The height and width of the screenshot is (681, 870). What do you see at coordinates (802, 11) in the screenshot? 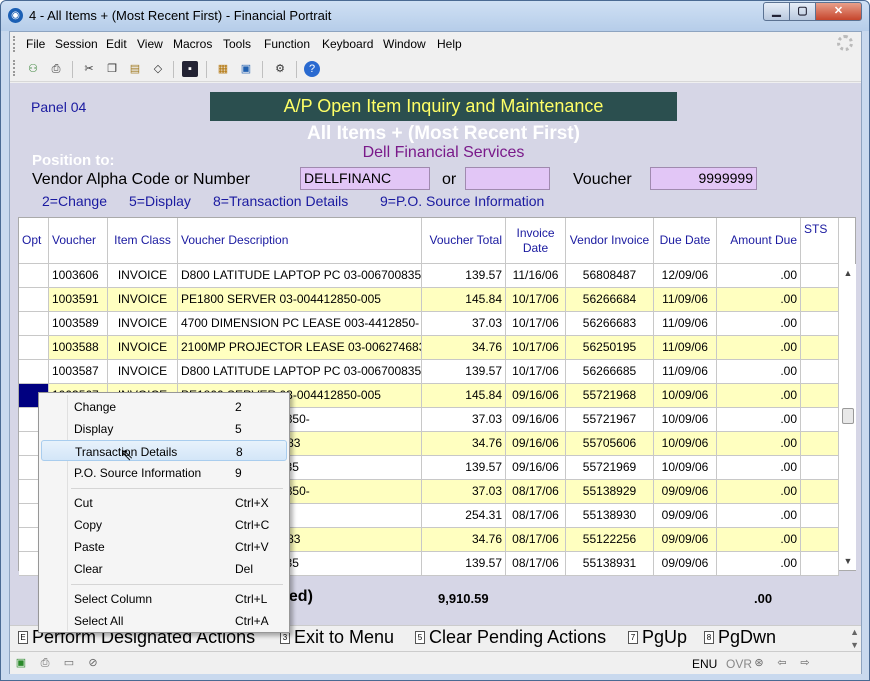
I see `maximize-button: ▢` at bounding box center [802, 11].